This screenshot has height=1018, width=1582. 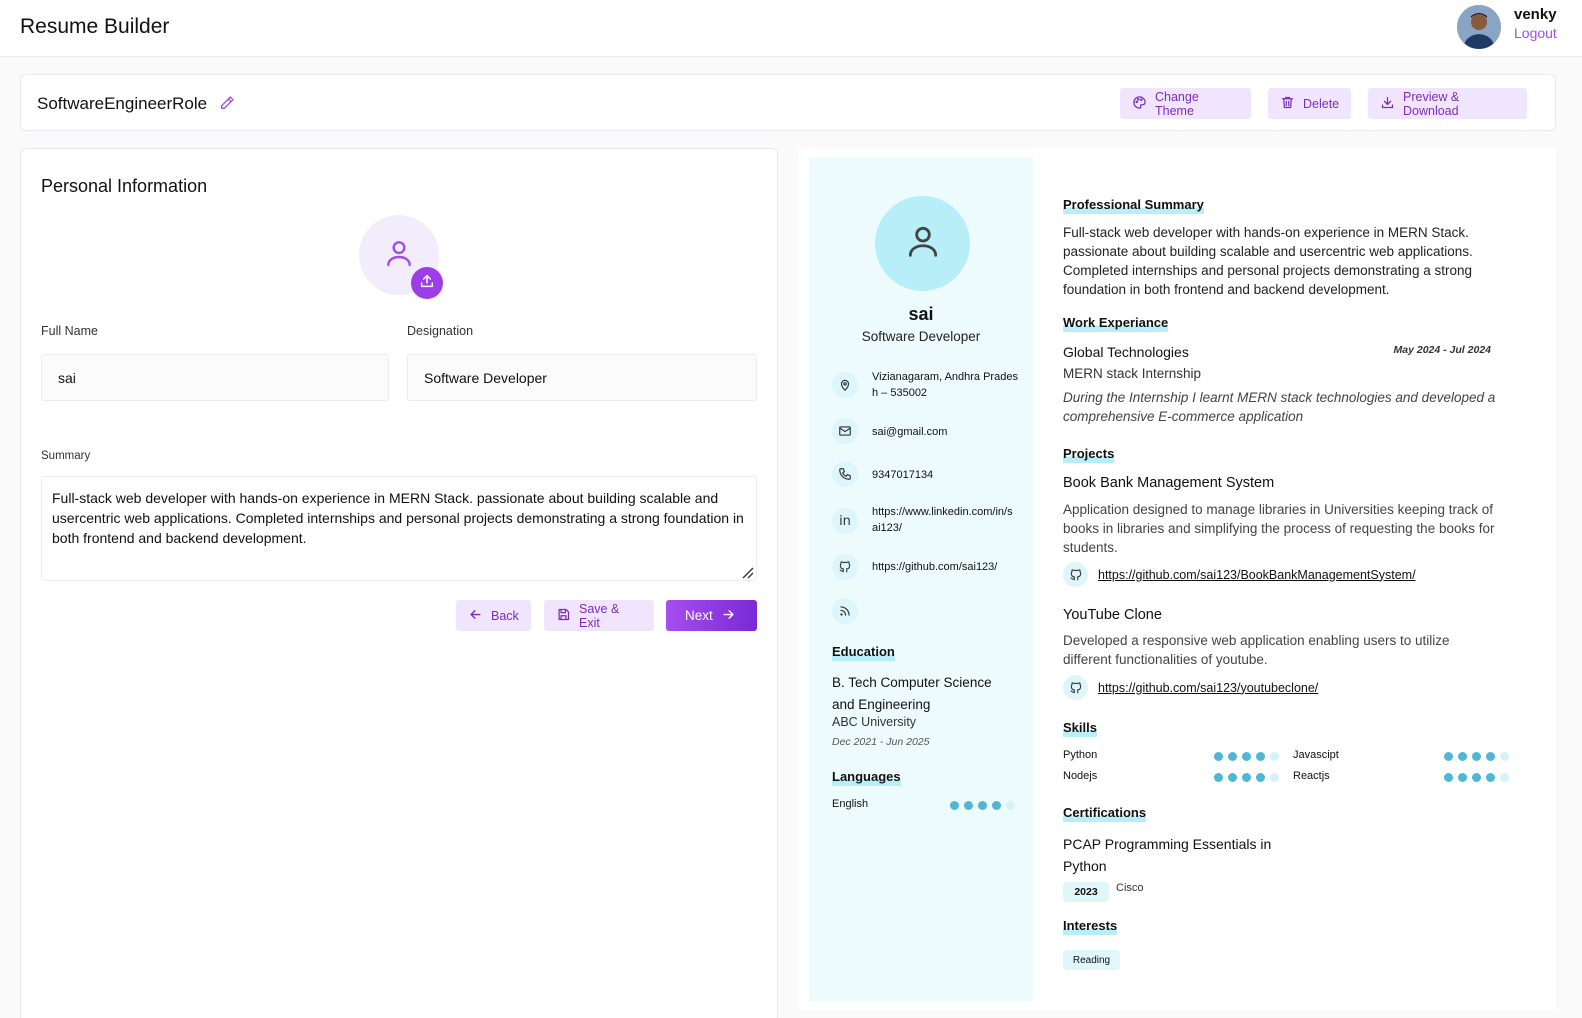 I want to click on back-button: Back, so click(x=493, y=615).